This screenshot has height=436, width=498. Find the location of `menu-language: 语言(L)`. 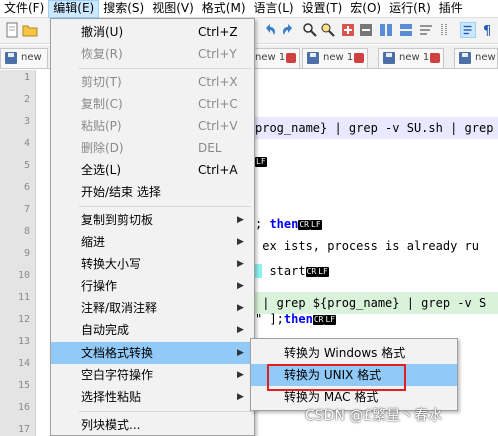

menu-language: 语言(L) is located at coordinates (274, 9).